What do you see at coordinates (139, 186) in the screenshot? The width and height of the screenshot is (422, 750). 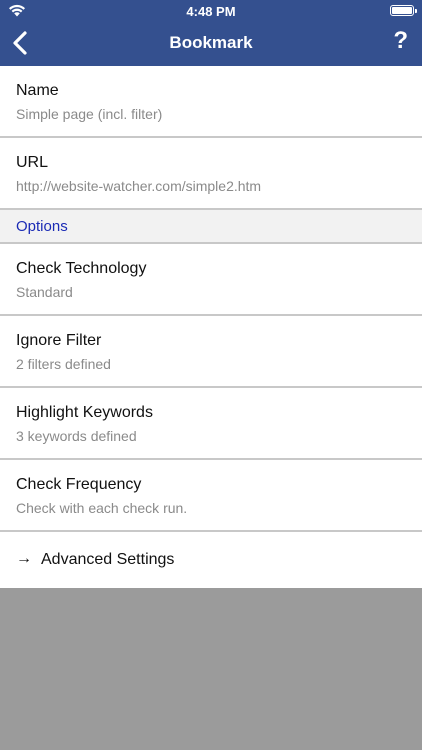 I see `url-value: http://website-watcher.com/simple2.htm` at bounding box center [139, 186].